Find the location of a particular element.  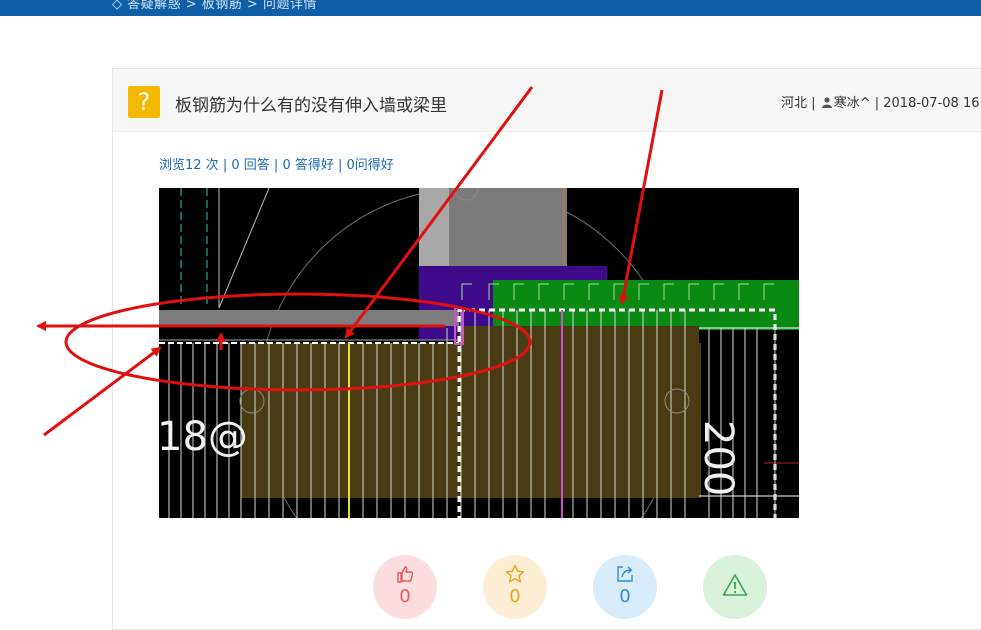

share-count: 0 is located at coordinates (625, 596).